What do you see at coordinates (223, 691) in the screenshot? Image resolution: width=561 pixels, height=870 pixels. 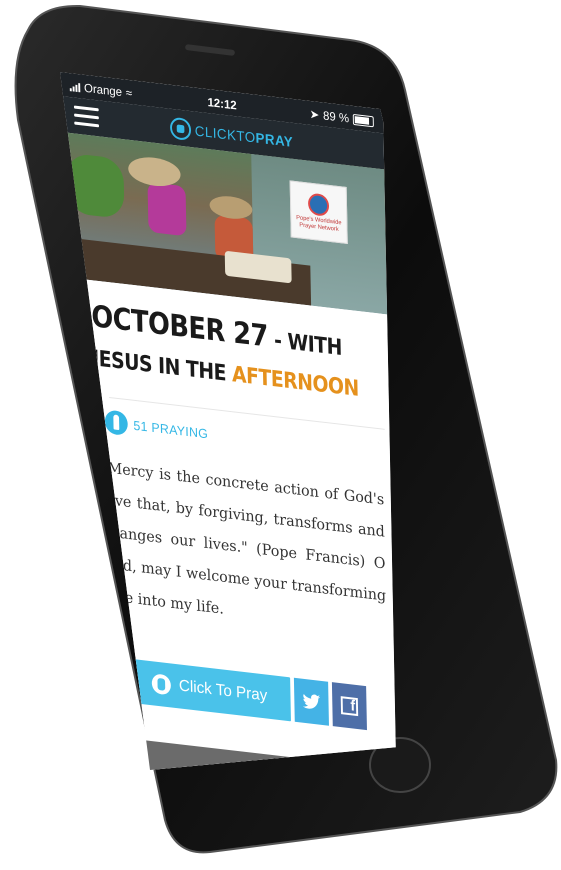 I see `click-to-pray-label: Click To Pray` at bounding box center [223, 691].